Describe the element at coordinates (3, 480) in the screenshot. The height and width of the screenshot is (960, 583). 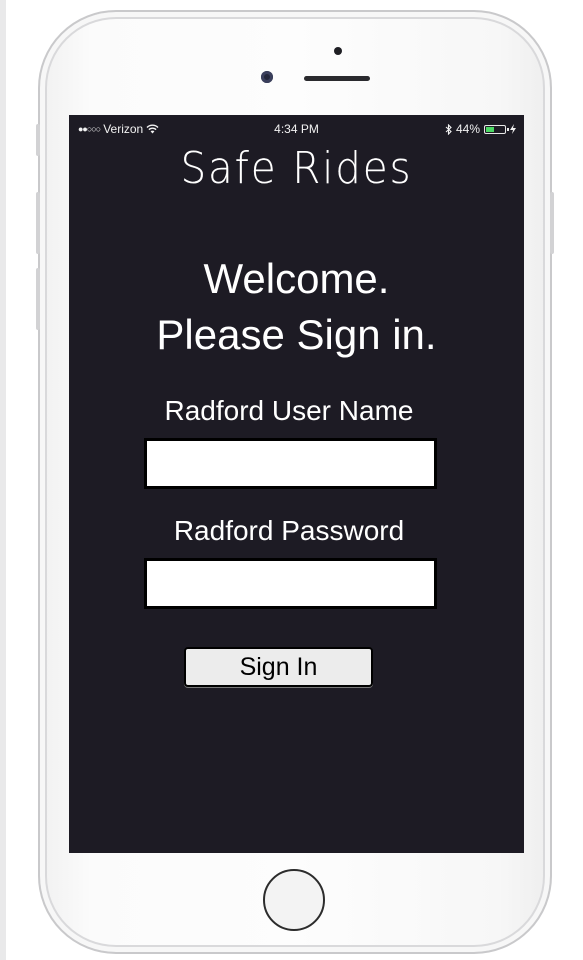
I see `background-strip` at that location.